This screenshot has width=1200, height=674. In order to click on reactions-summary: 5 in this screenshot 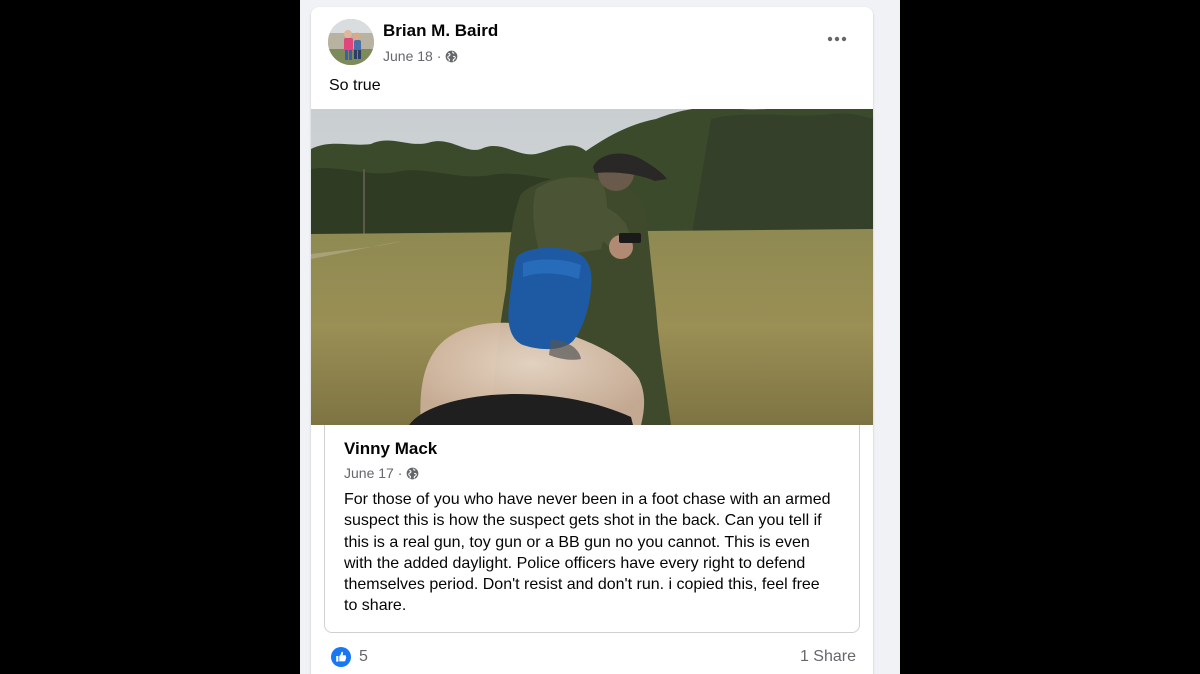, I will do `click(349, 657)`.